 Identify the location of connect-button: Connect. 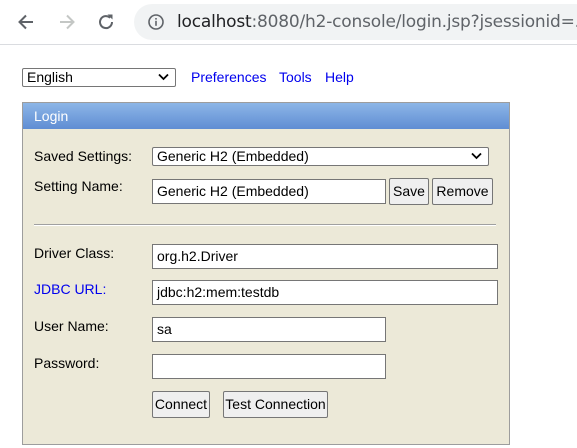
(181, 404).